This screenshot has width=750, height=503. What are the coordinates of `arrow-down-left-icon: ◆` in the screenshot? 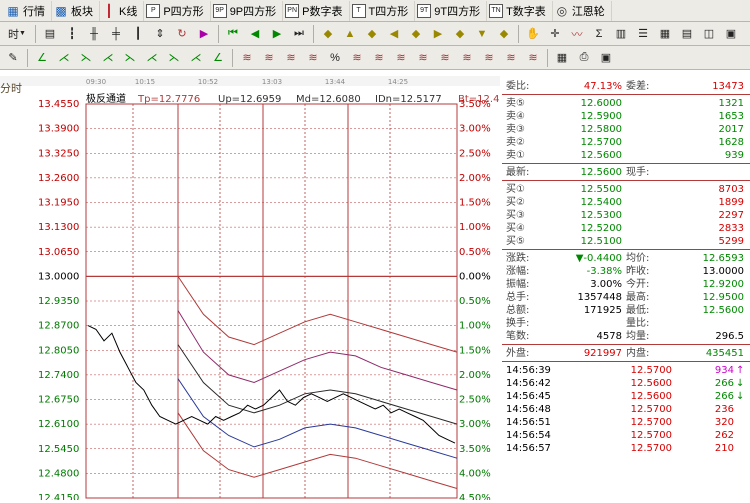 It's located at (460, 34).